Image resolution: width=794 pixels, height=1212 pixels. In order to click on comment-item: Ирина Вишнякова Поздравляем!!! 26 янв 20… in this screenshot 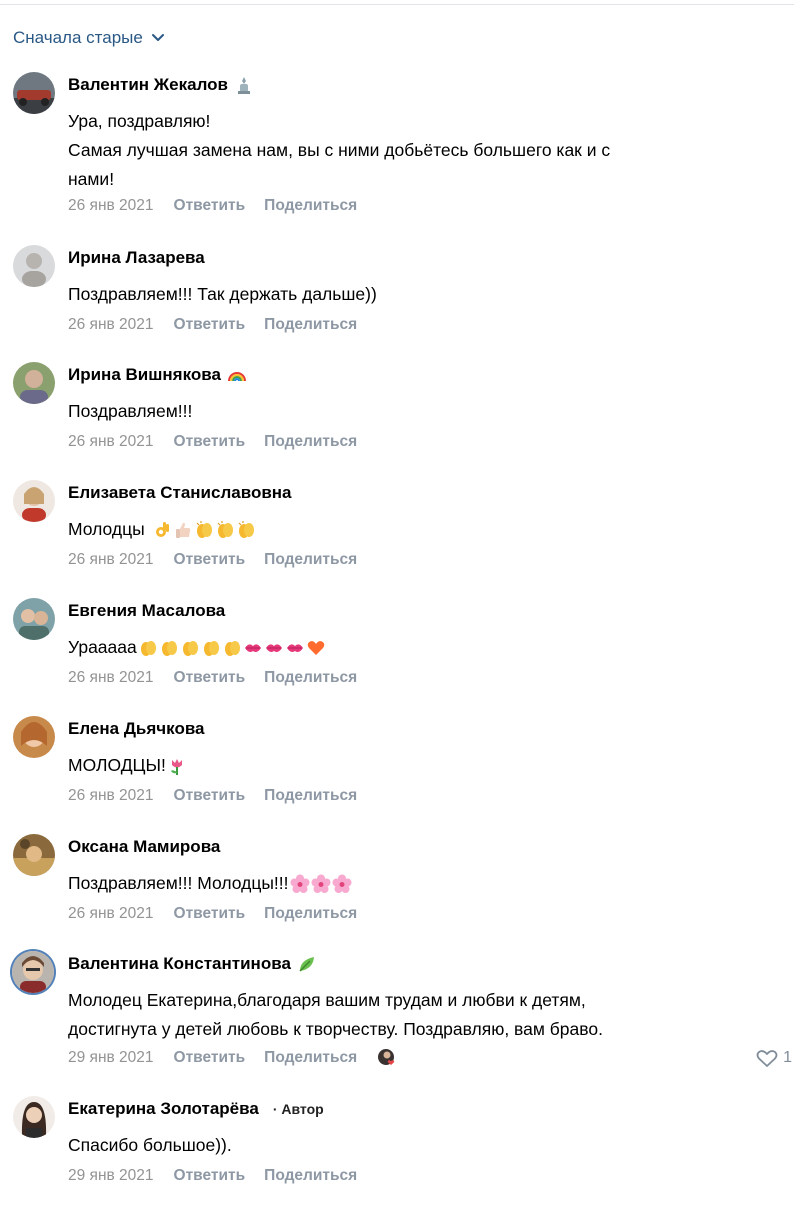, I will do `click(397, 420)`.